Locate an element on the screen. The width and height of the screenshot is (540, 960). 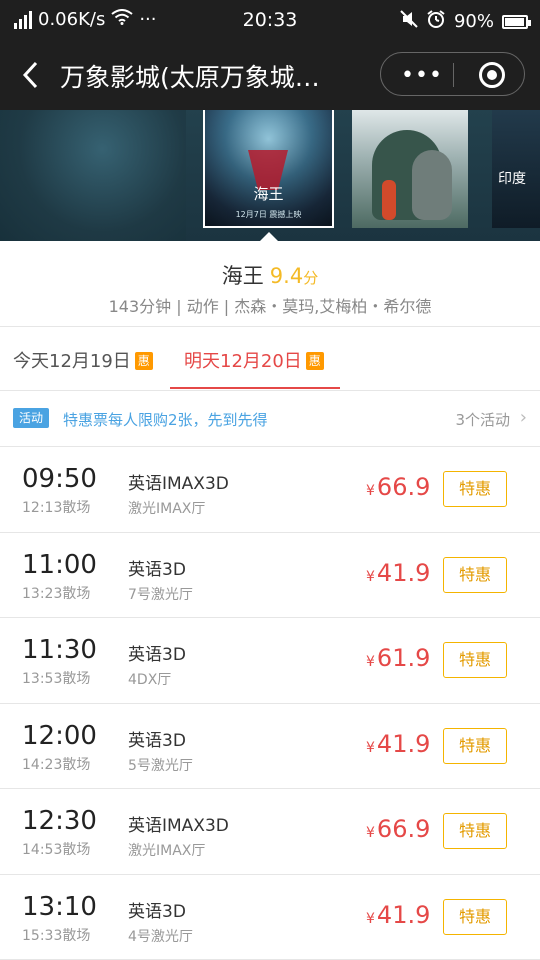
hall-name: 5号激光厅 is located at coordinates (160, 765).